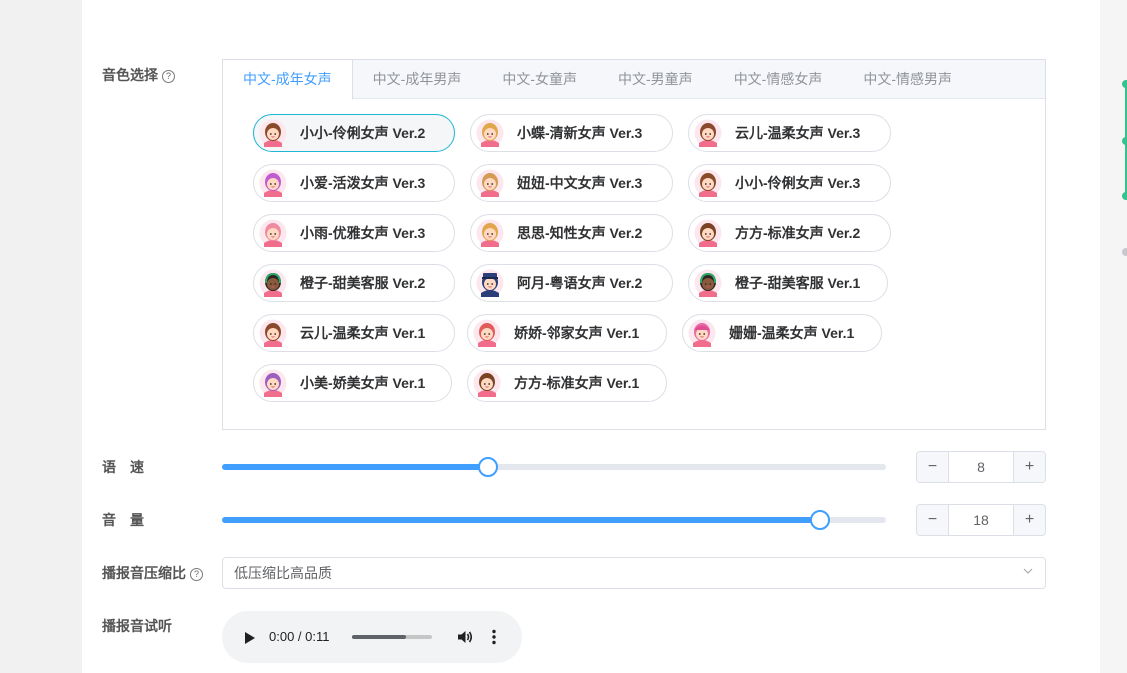 The height and width of the screenshot is (673, 1127). I want to click on voice-option-label: 小小-伶俐女声 Ver.2, so click(363, 133).